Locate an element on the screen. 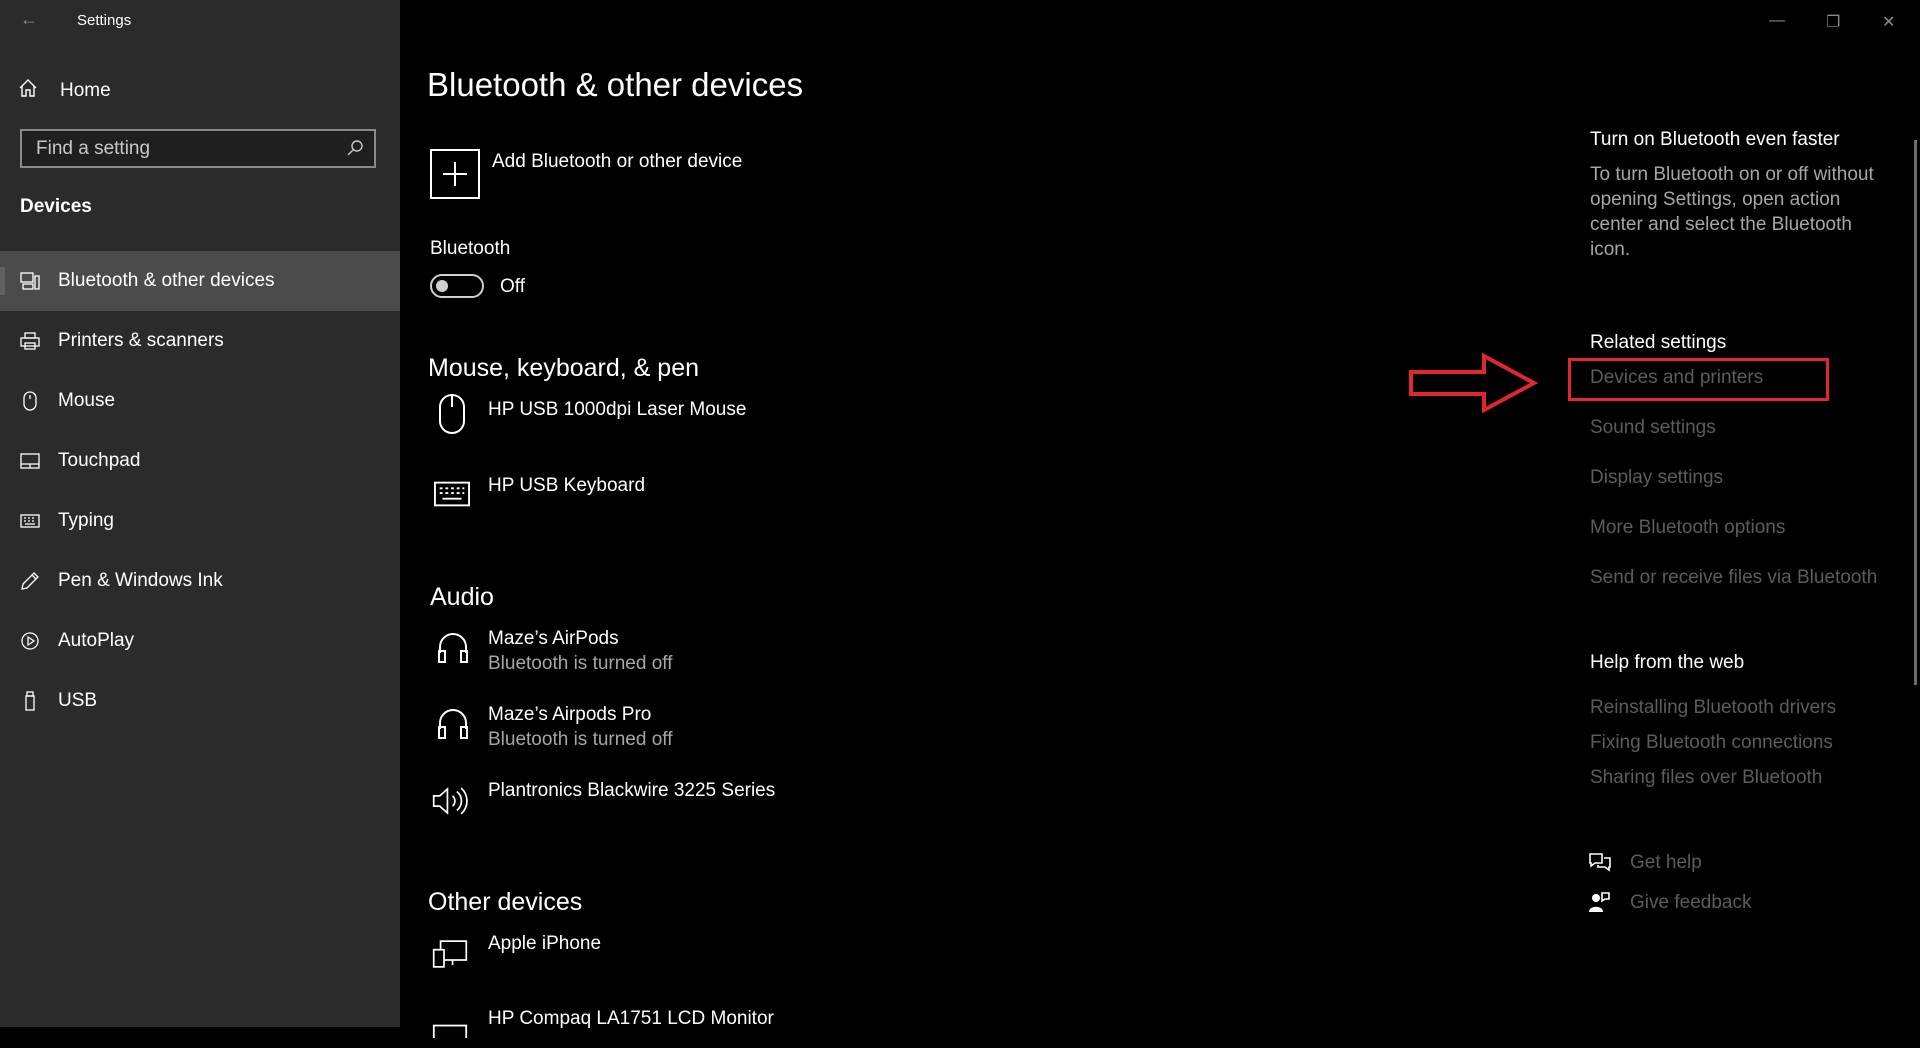  scrollbar is located at coordinates (1915, 412).